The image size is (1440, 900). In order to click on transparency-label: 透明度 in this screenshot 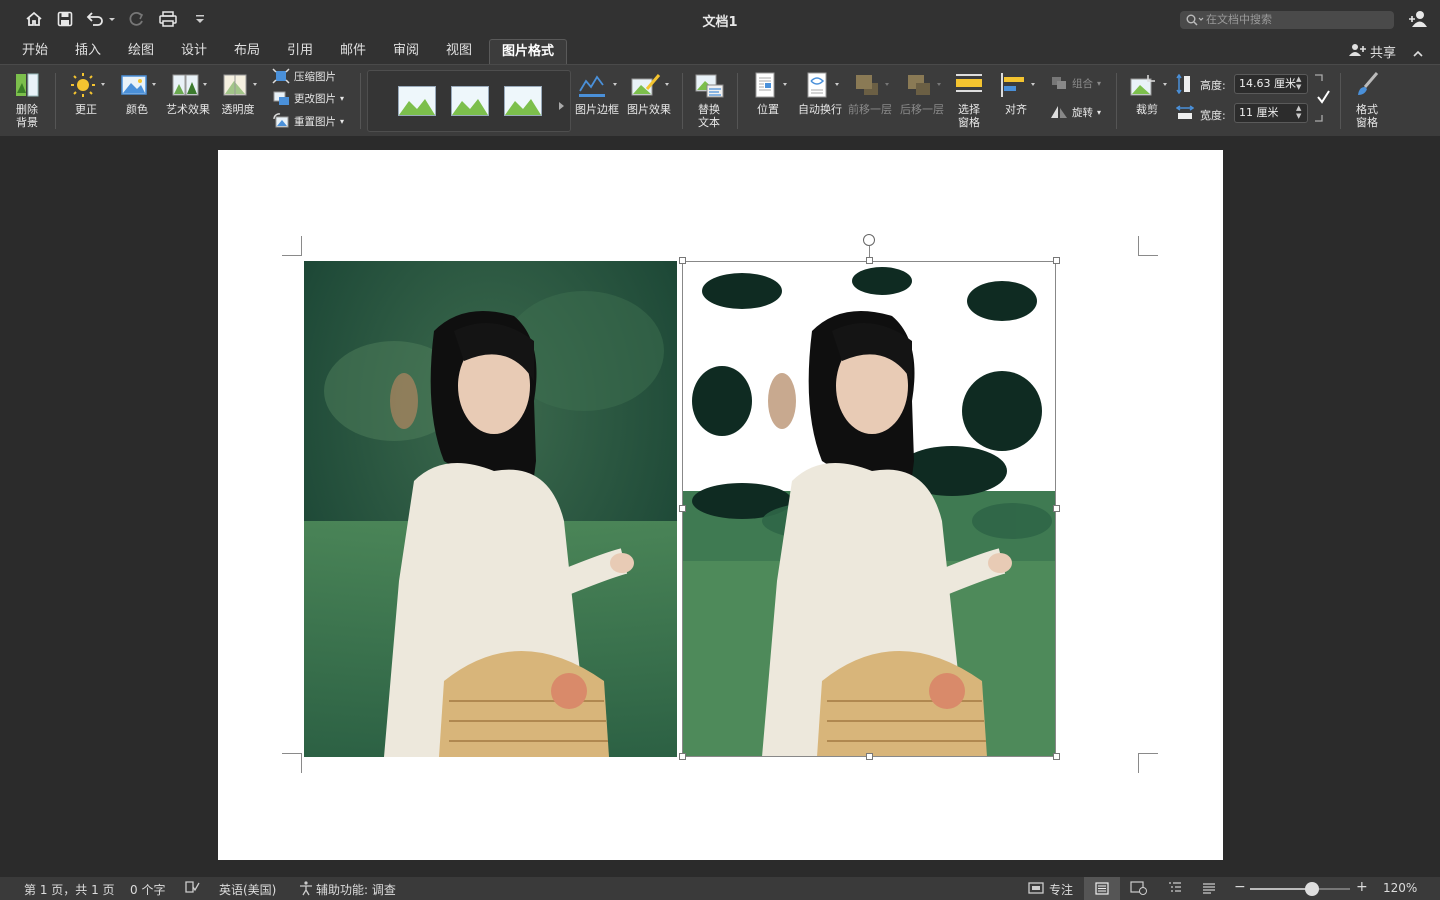, I will do `click(238, 109)`.